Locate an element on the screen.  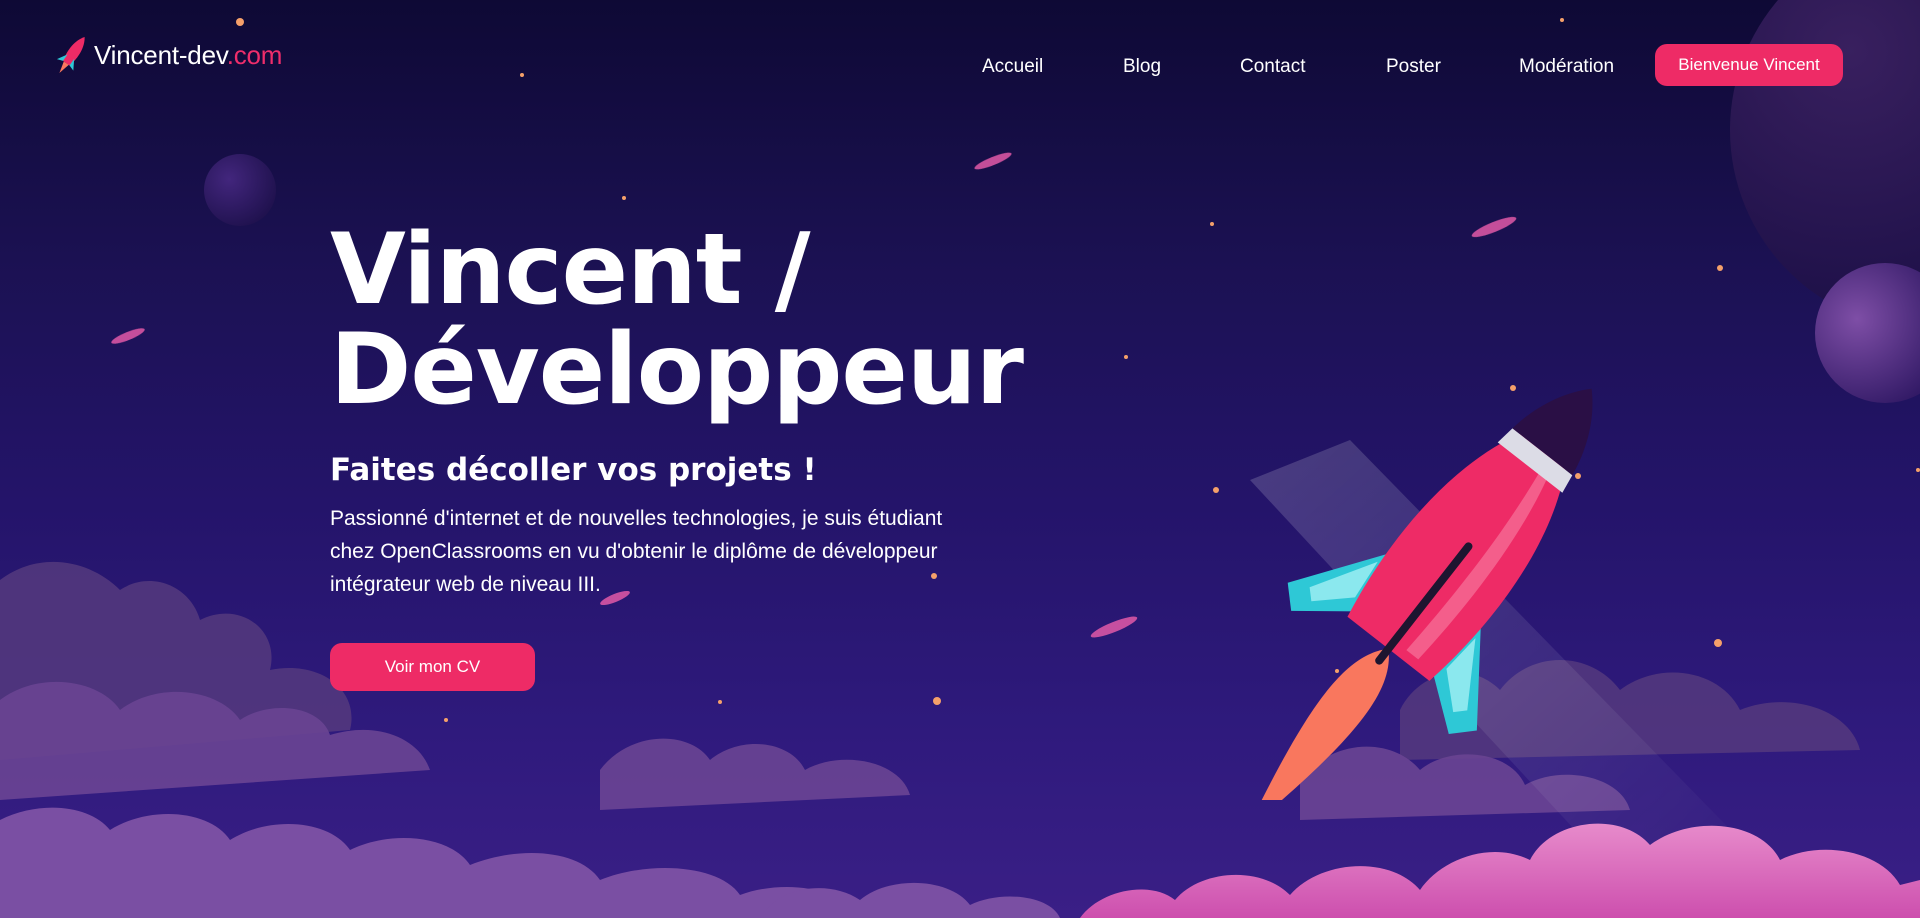
clouds-front is located at coordinates (530, 862).